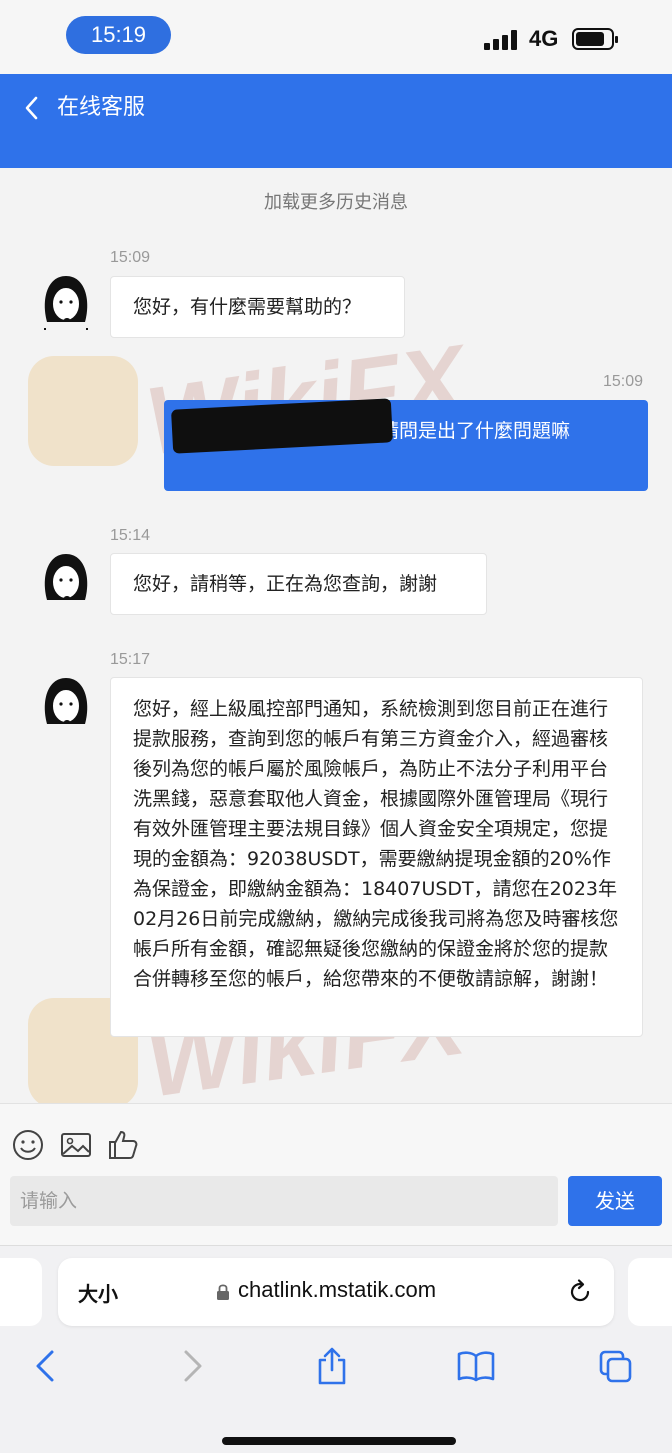  What do you see at coordinates (282, 426) in the screenshot?
I see `redaction-mark` at bounding box center [282, 426].